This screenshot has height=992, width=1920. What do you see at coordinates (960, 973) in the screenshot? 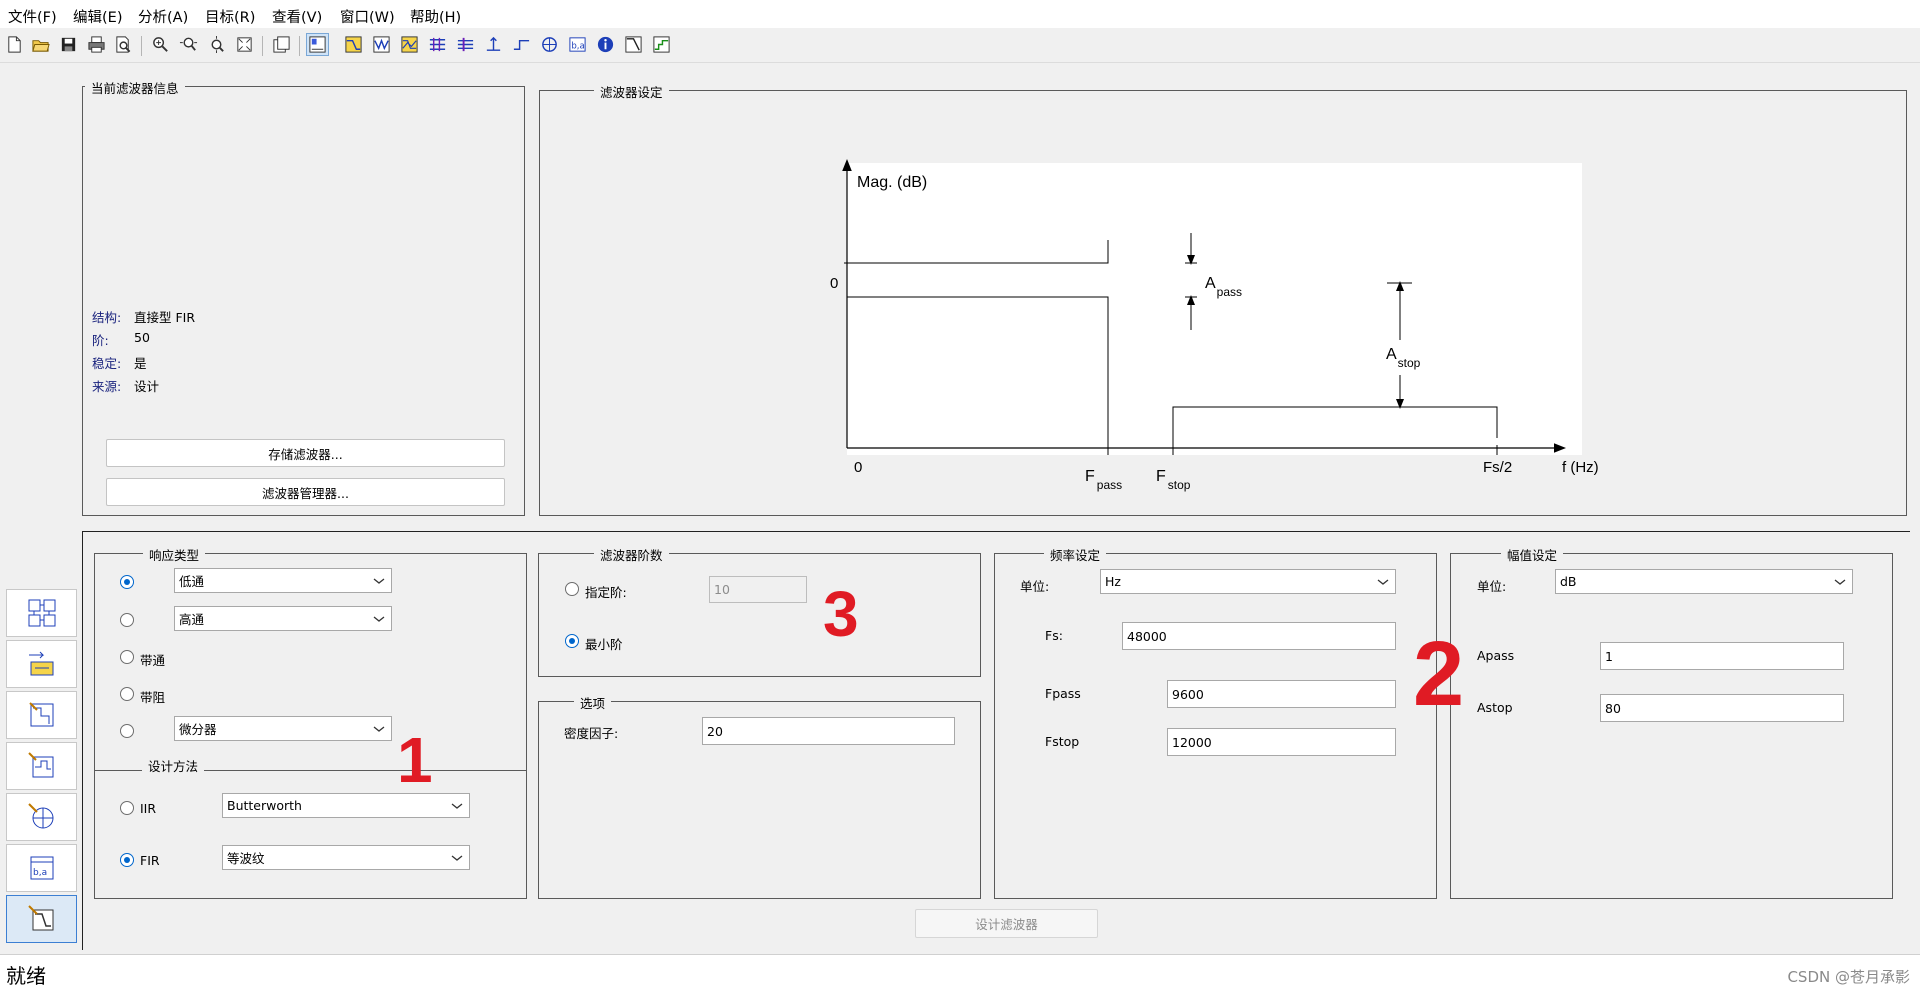
I see `status-bar: 就绪 CSDN @苍月承影` at bounding box center [960, 973].